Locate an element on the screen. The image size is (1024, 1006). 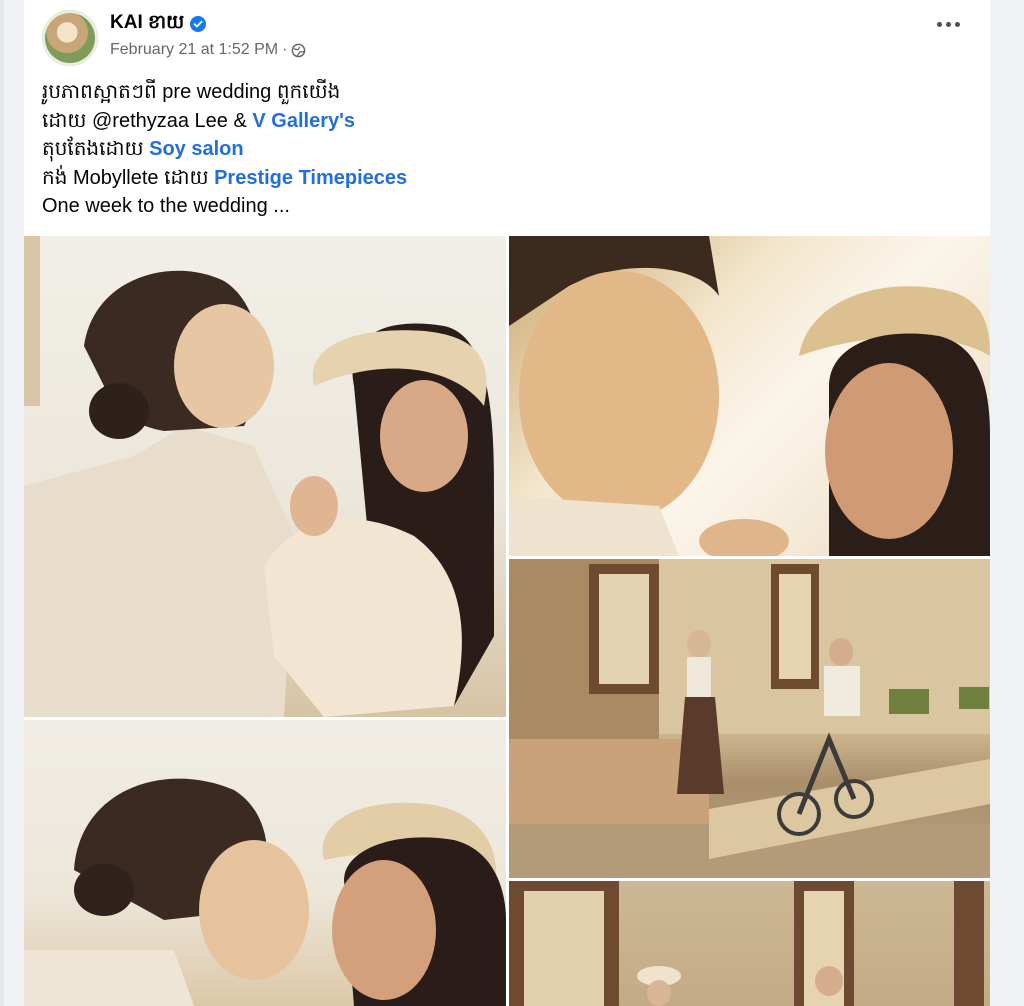
post-meta: February 21 at 1:52 PM · is located at coordinates (208, 50).